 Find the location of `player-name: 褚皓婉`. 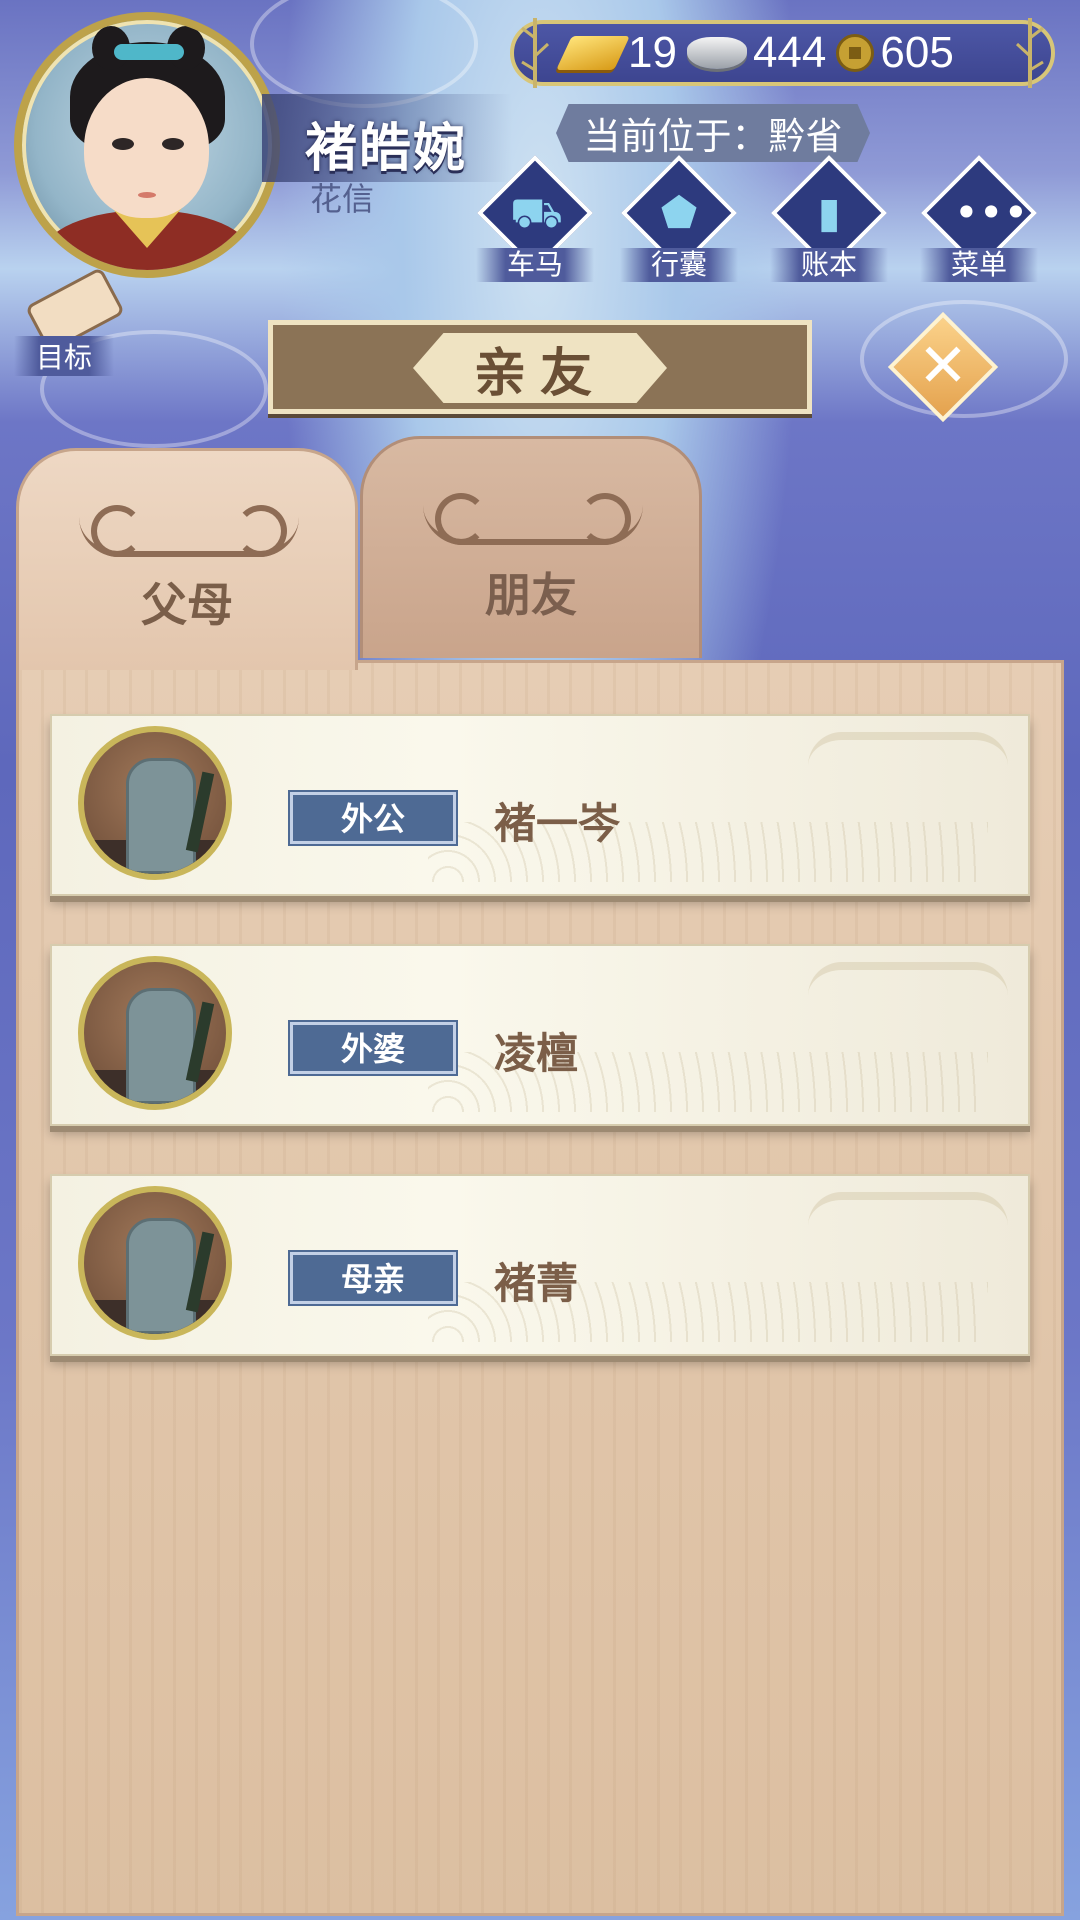

player-name: 褚皓婉 is located at coordinates (386, 149).